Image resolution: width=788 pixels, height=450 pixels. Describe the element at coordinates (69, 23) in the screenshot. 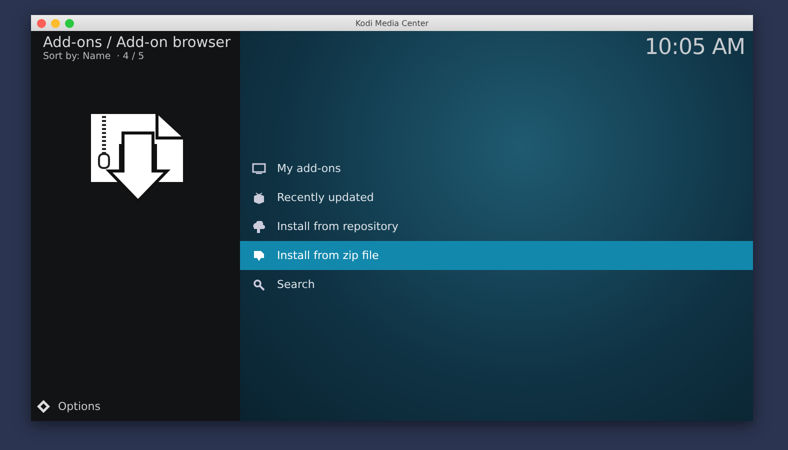

I see `maximize-button` at that location.